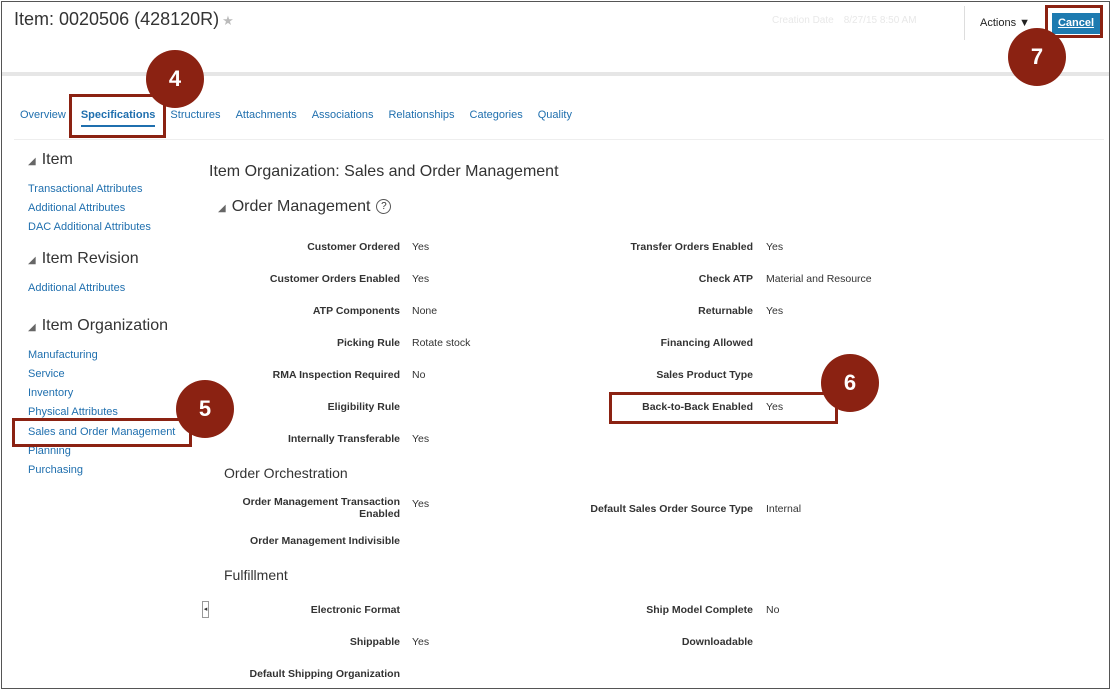 The image size is (1112, 691). I want to click on section-title: Item Organization, so click(104, 325).